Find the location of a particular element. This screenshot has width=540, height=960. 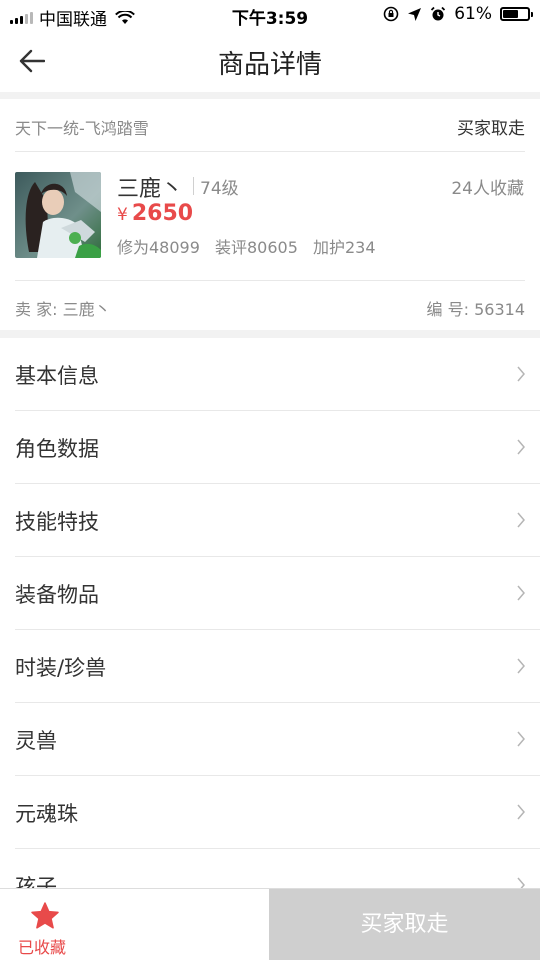

menu-item-spirit-beast: 灵兽 is located at coordinates (277, 739).